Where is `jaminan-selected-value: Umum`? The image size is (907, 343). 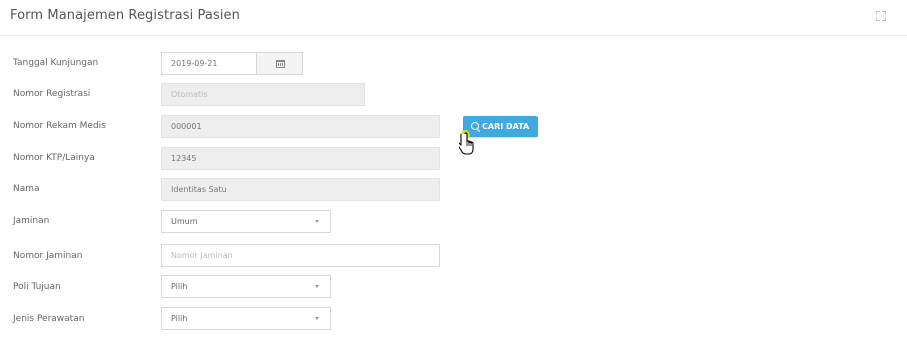 jaminan-selected-value: Umum is located at coordinates (184, 221).